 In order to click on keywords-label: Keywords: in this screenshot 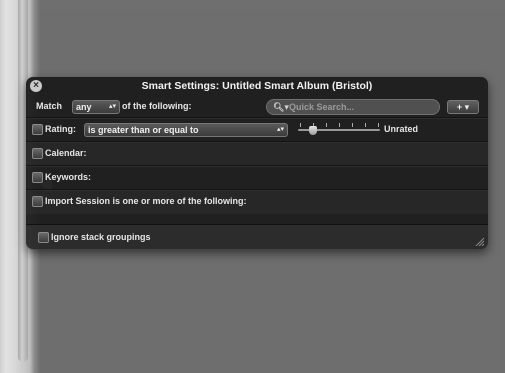, I will do `click(68, 177)`.